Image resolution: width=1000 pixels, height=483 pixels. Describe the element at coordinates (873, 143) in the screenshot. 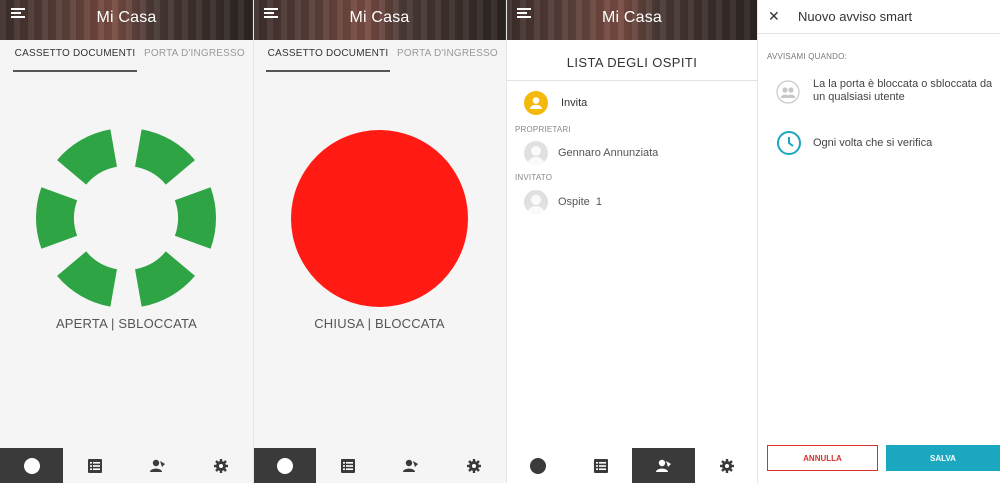

I see `alert-option-every-time-text: Ogni volta che si verifica` at that location.